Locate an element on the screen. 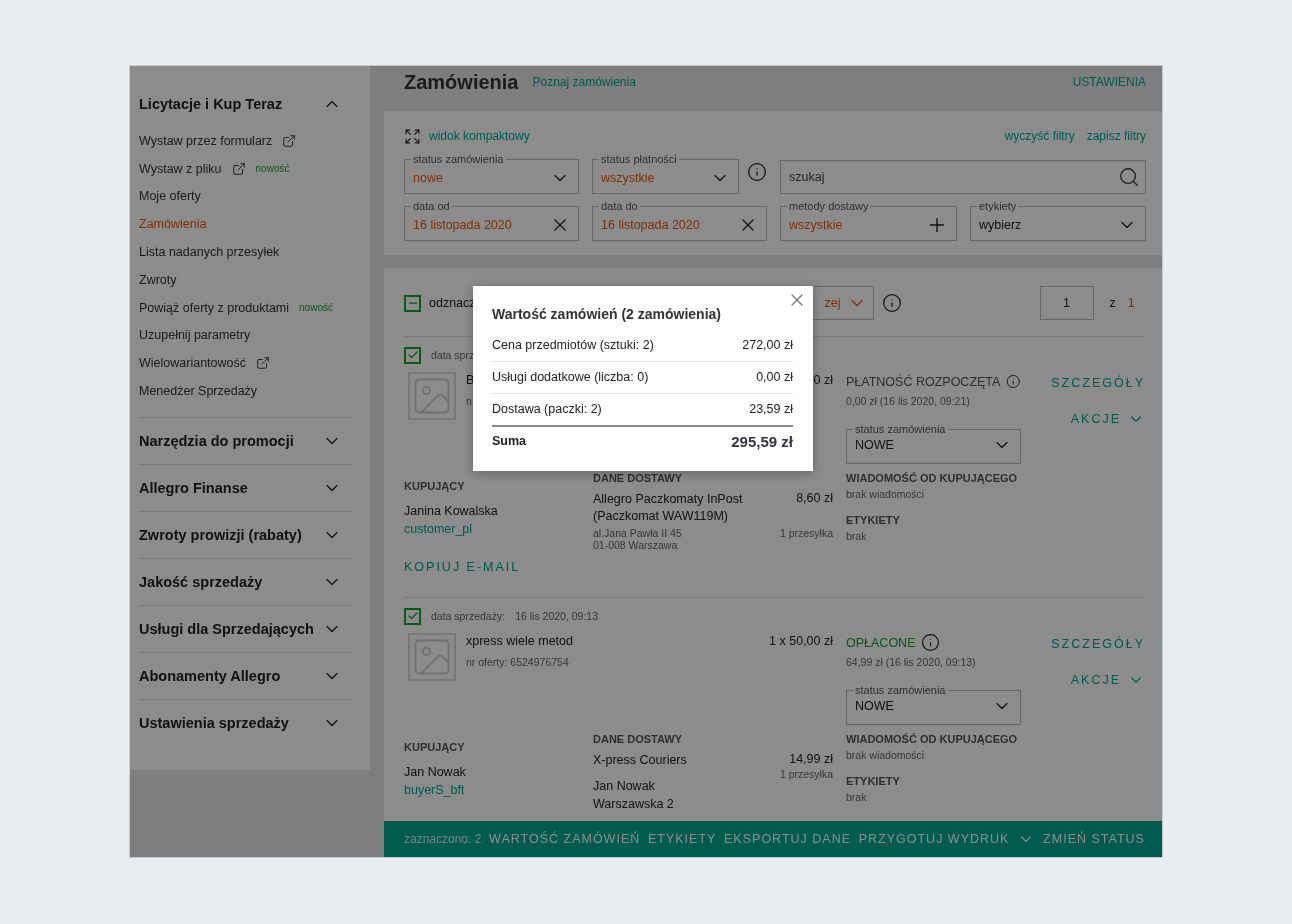 The width and height of the screenshot is (1292, 924). dropdown-value: zej is located at coordinates (832, 303).